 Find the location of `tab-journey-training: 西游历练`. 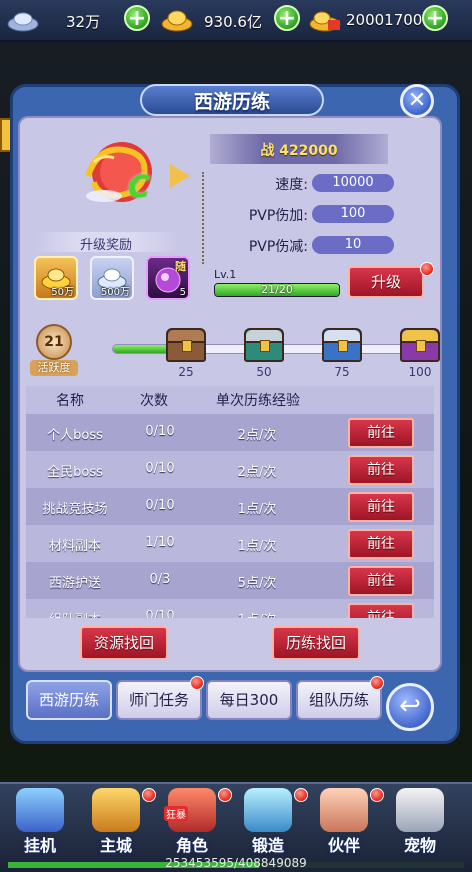

tab-journey-training: 西游历练 is located at coordinates (69, 700).